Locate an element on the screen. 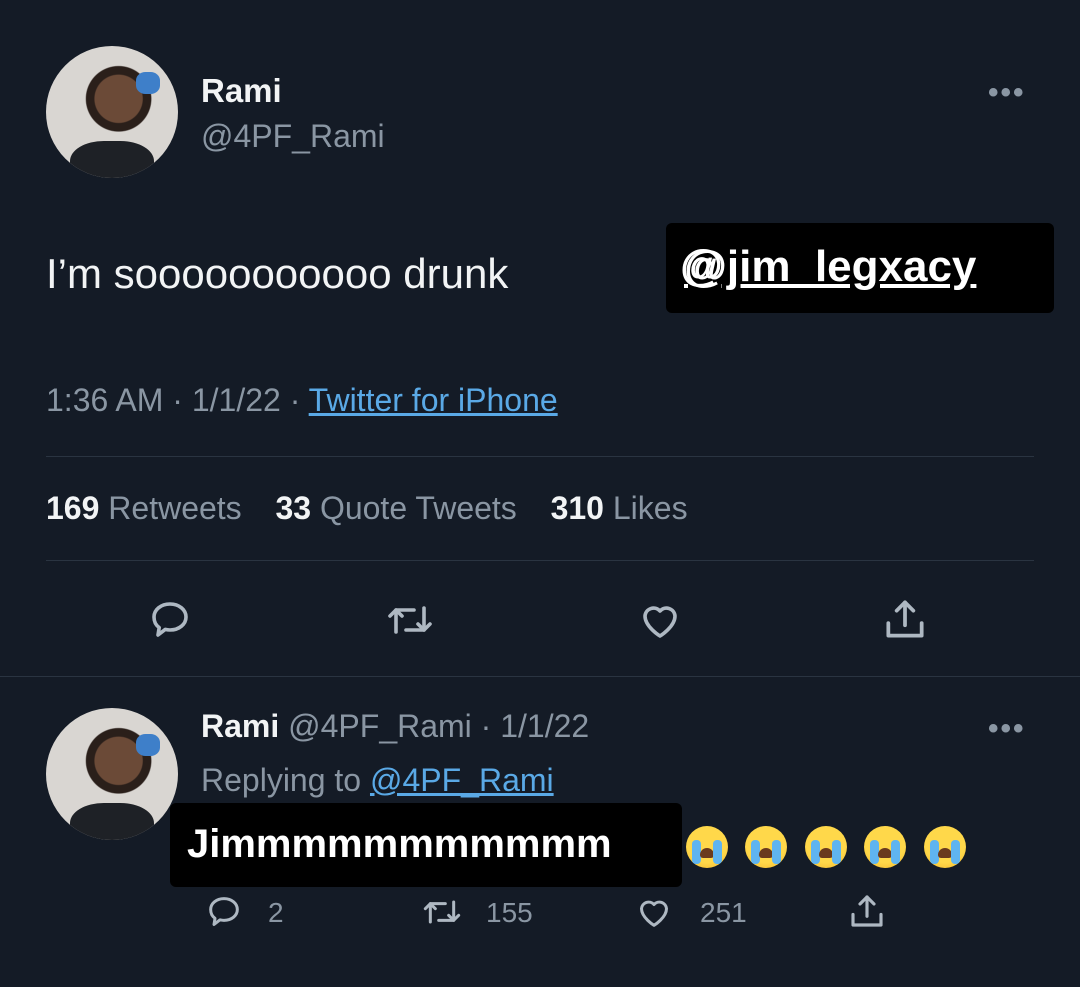 Image resolution: width=1080 pixels, height=987 pixels. like-count: 251 is located at coordinates (723, 912).